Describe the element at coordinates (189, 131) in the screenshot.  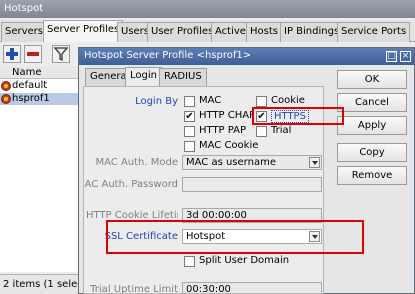
I see `http-pap-checkbox` at that location.